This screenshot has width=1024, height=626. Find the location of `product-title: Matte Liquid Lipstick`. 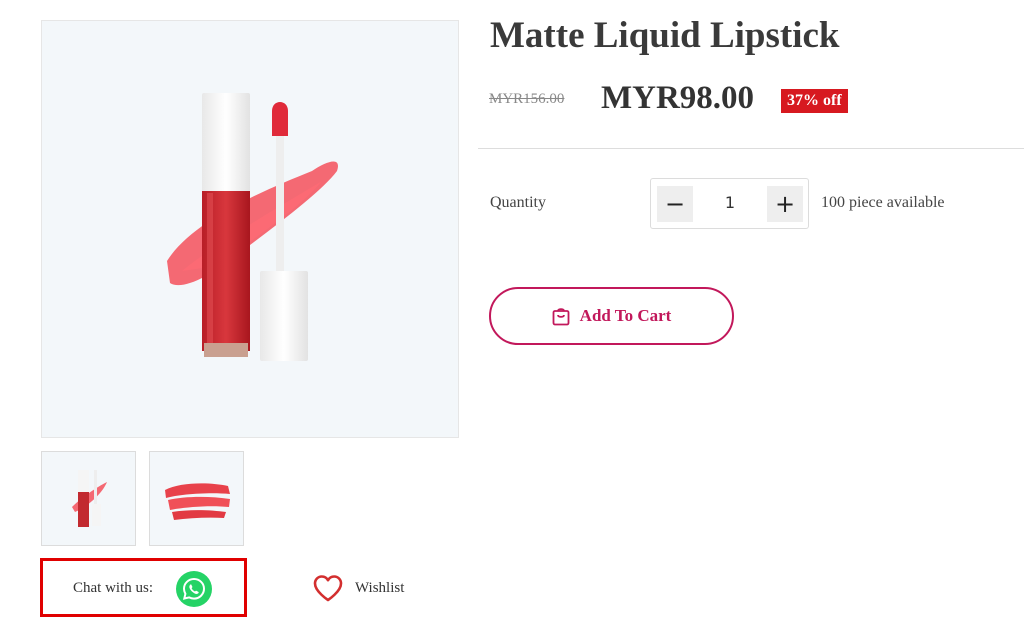

product-title: Matte Liquid Lipstick is located at coordinates (665, 35).